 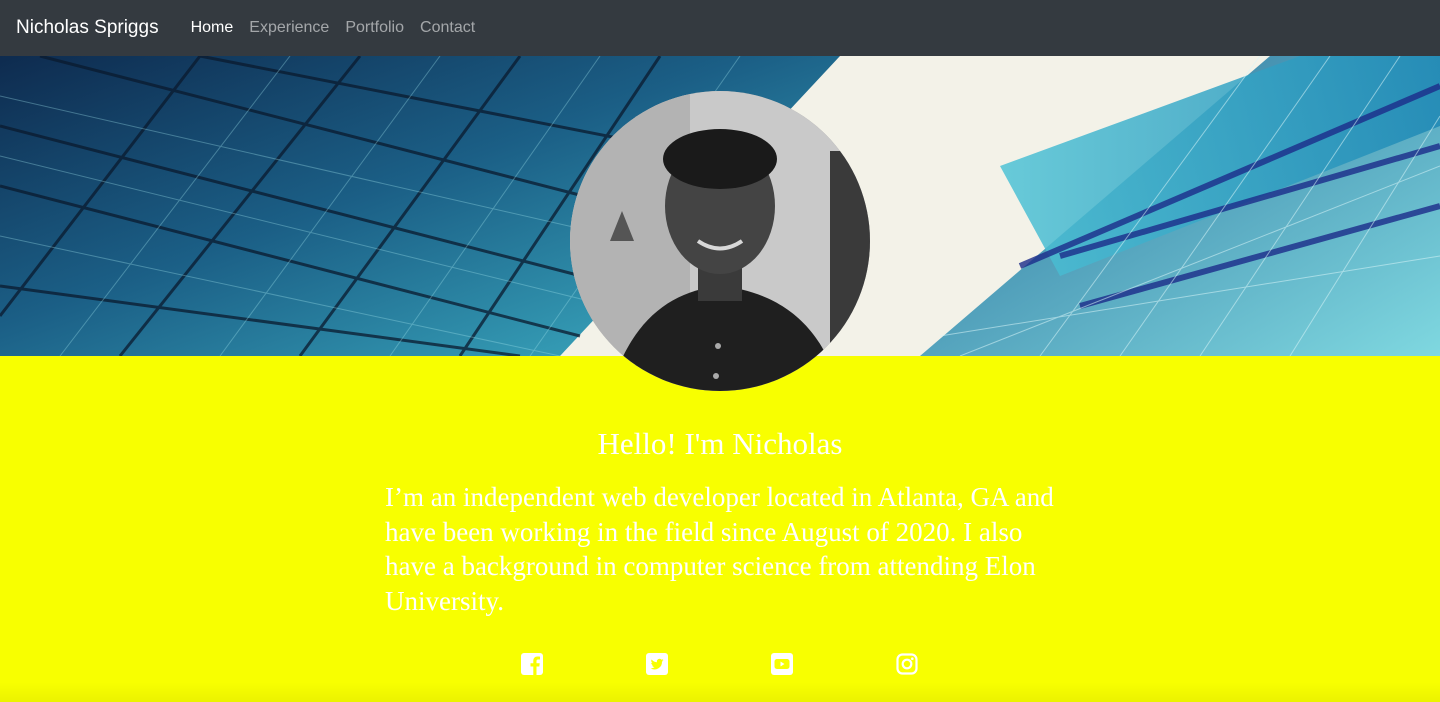 I want to click on nav-contact-link: Contact, so click(x=447, y=28).